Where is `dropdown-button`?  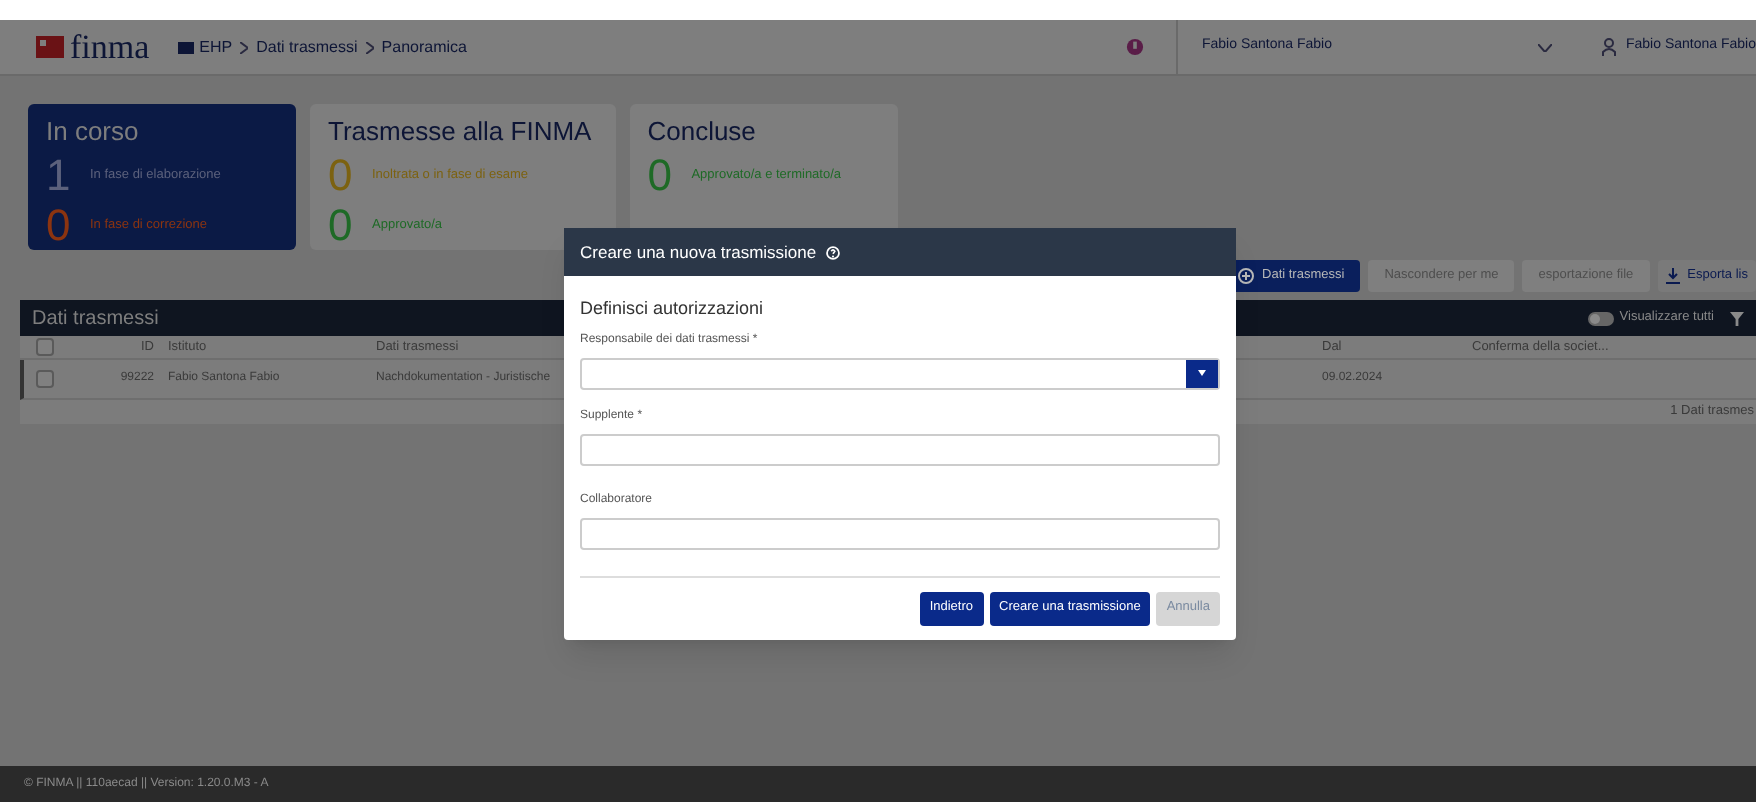
dropdown-button is located at coordinates (1202, 373).